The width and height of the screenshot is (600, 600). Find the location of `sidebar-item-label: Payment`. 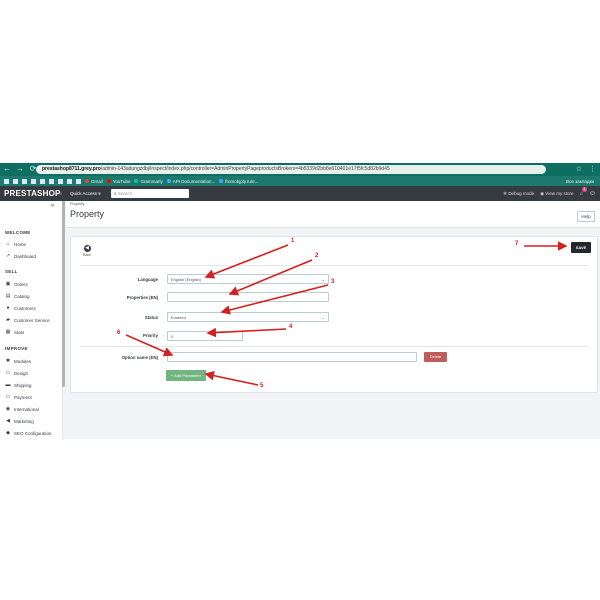

sidebar-item-label: Payment is located at coordinates (23, 397).